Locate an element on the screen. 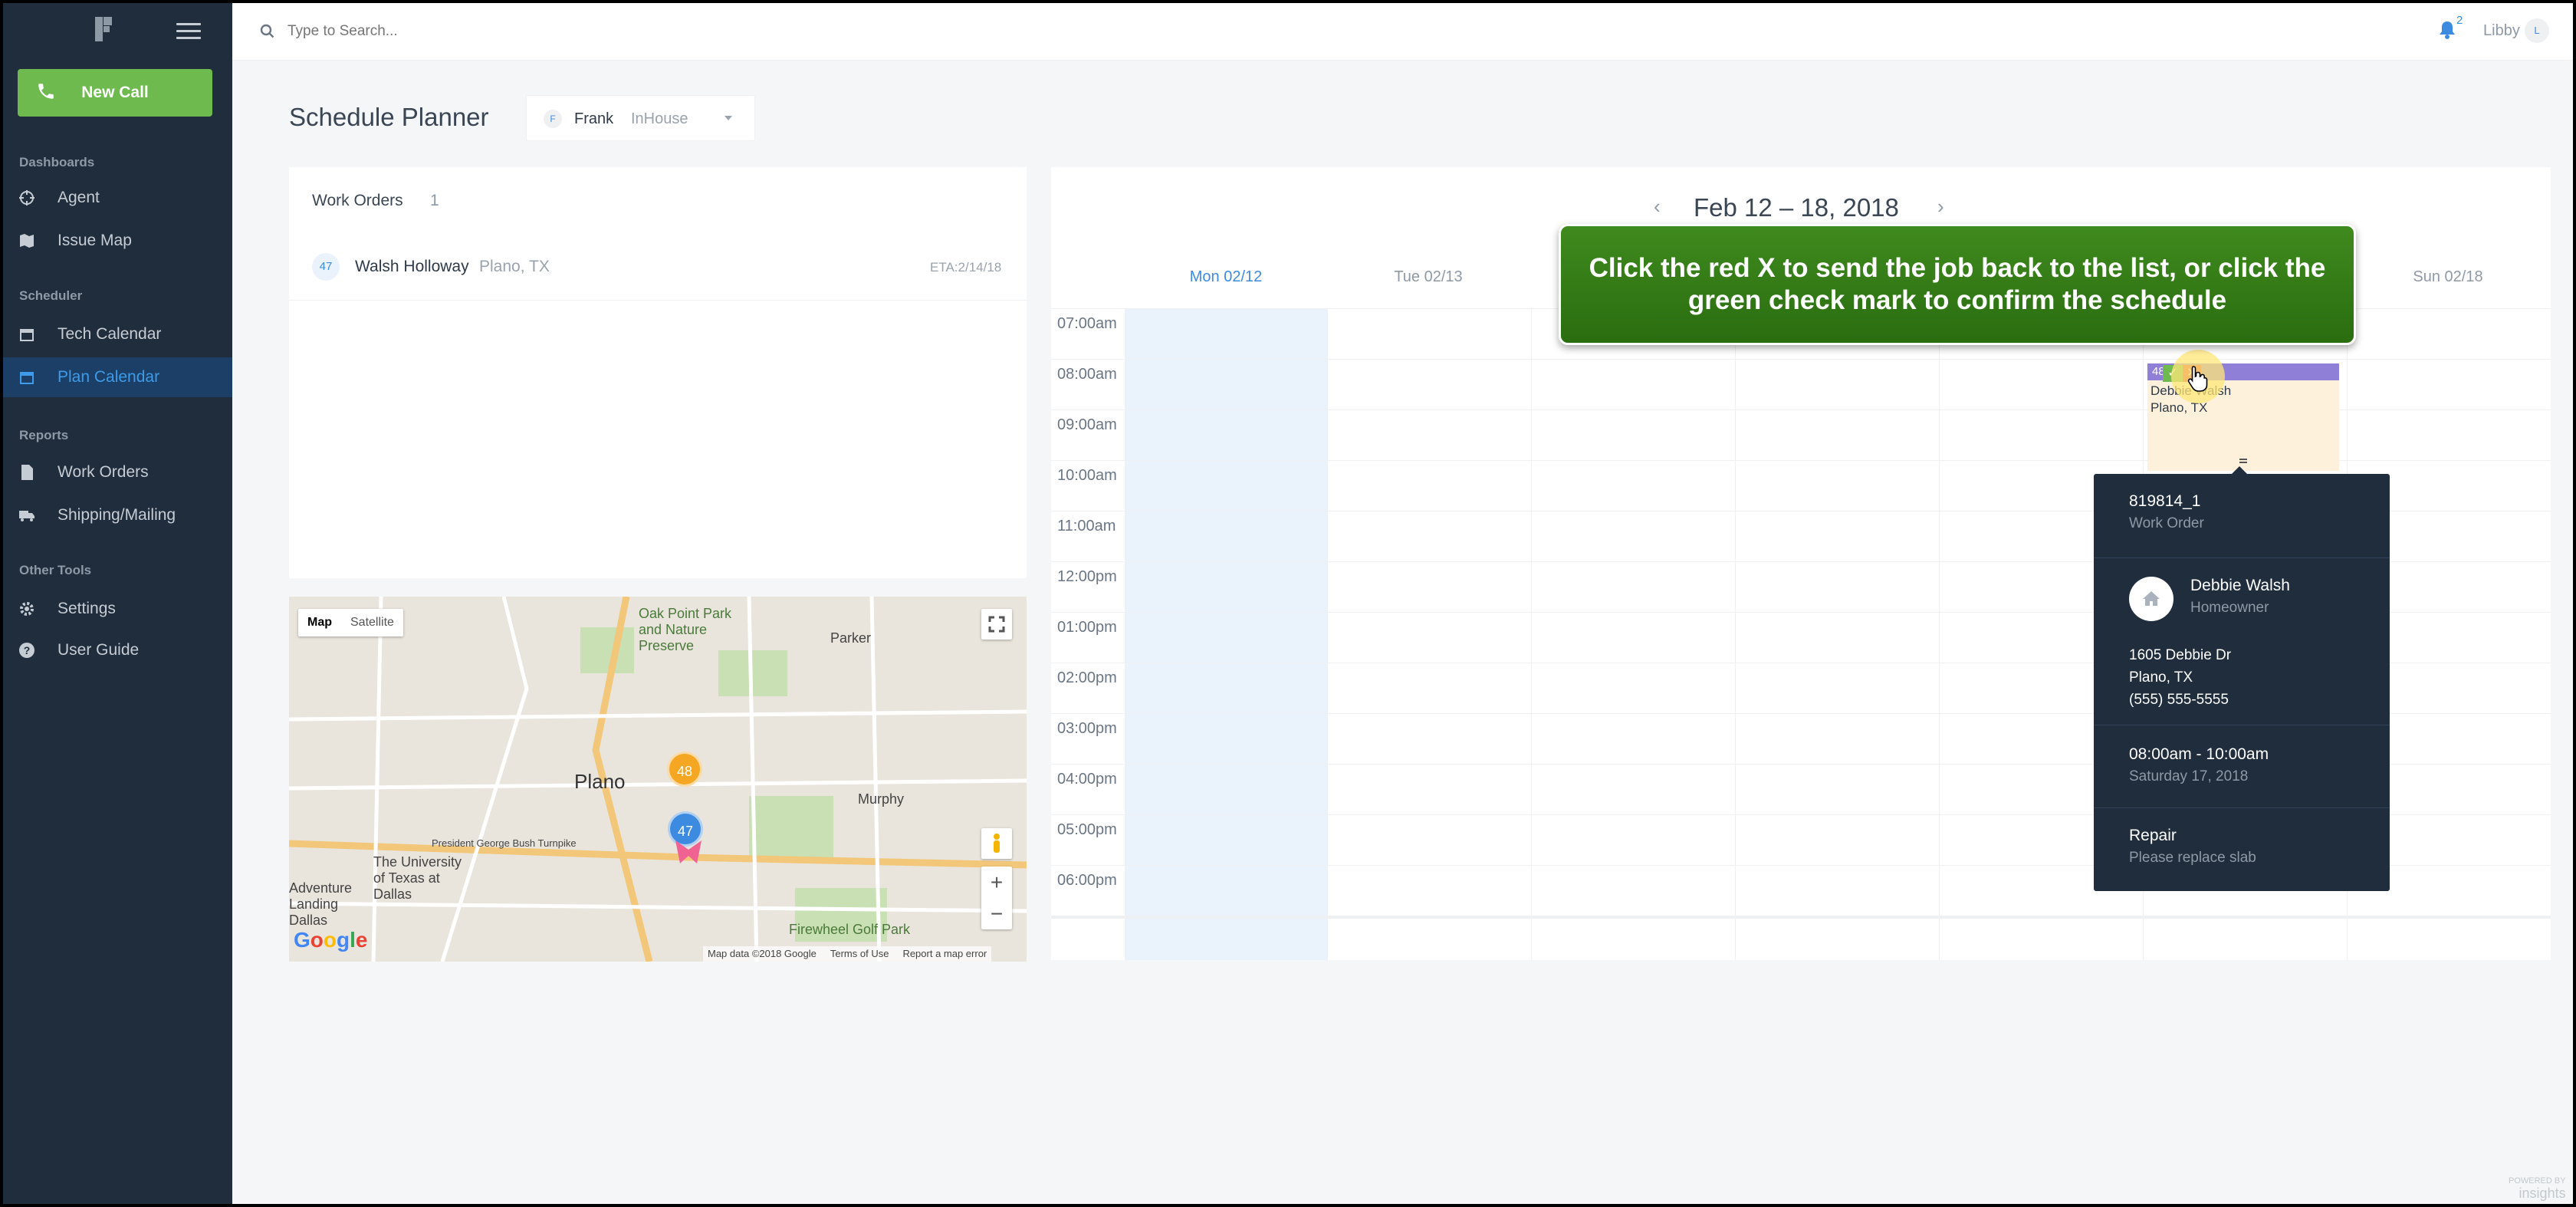 The image size is (2576, 1207). sidebar-item-issue-map: Issue Map is located at coordinates (118, 241).